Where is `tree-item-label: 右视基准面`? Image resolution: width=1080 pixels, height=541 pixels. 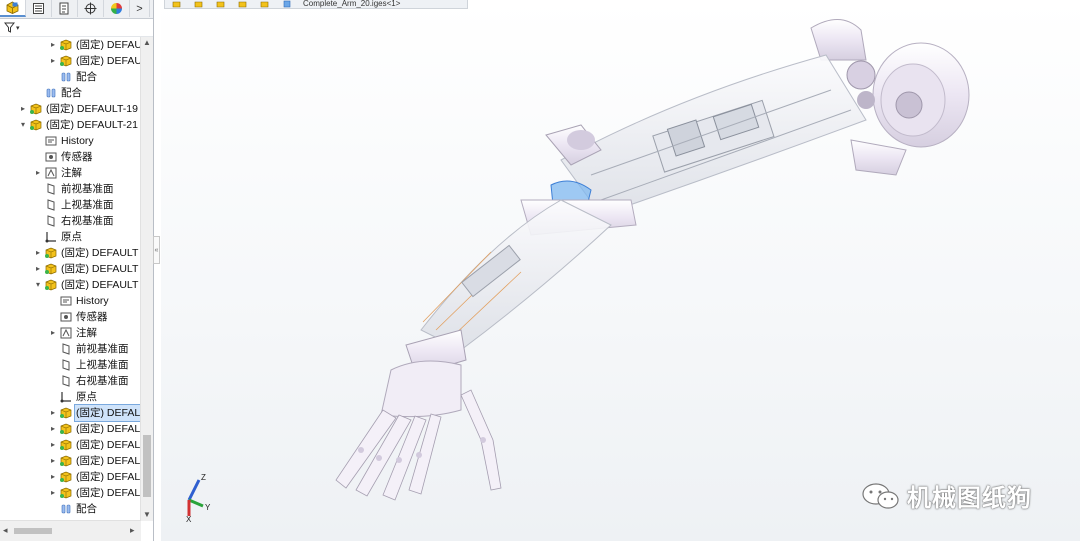
tree-item-label: 右视基准面 is located at coordinates (102, 381).